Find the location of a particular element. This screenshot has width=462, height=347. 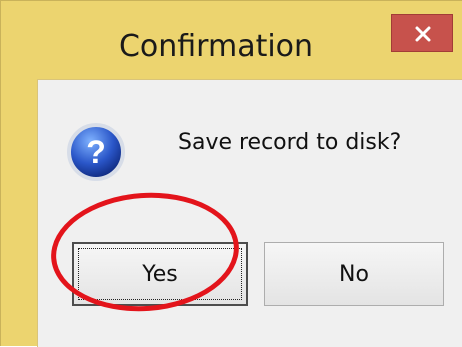

close-button is located at coordinates (422, 33).